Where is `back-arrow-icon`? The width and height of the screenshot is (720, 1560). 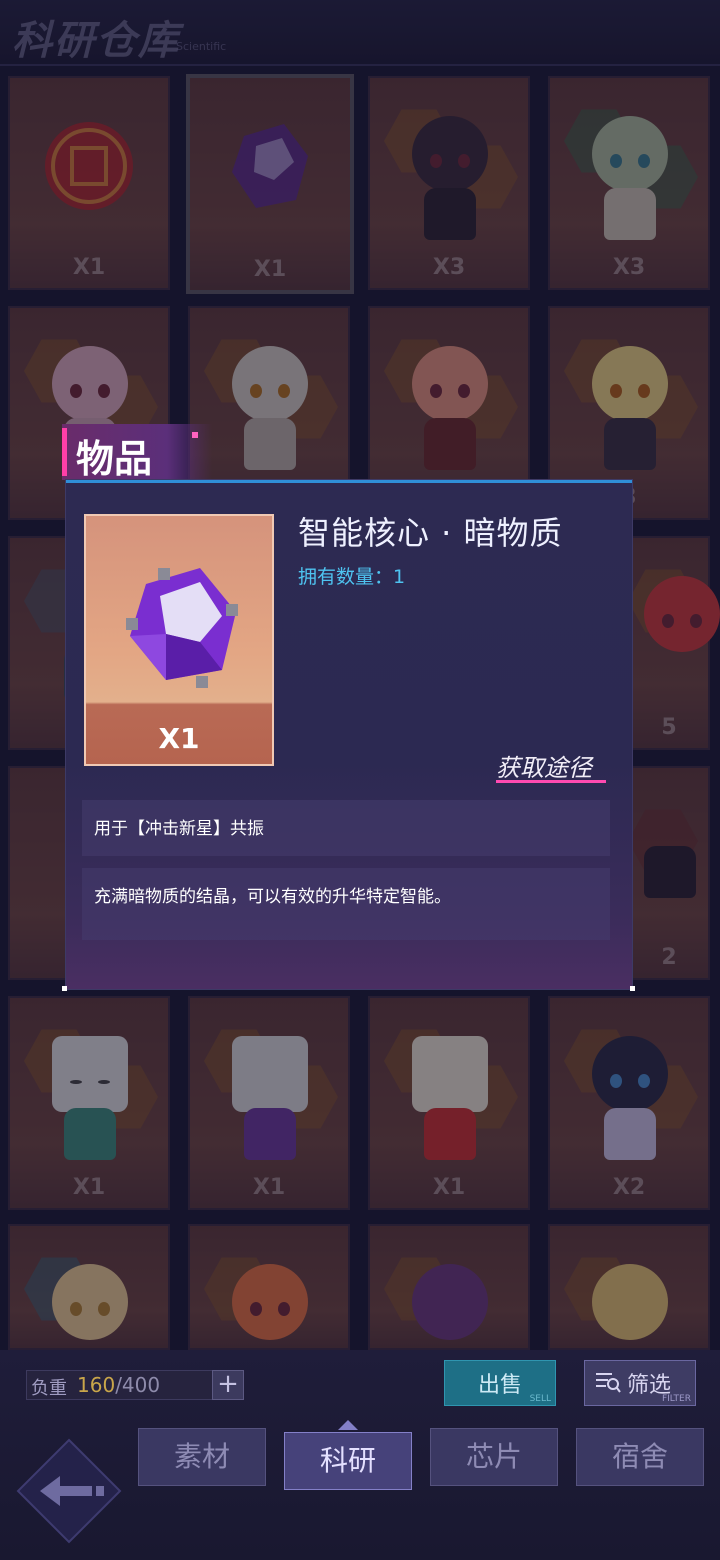
back-arrow-icon is located at coordinates (69, 1491).